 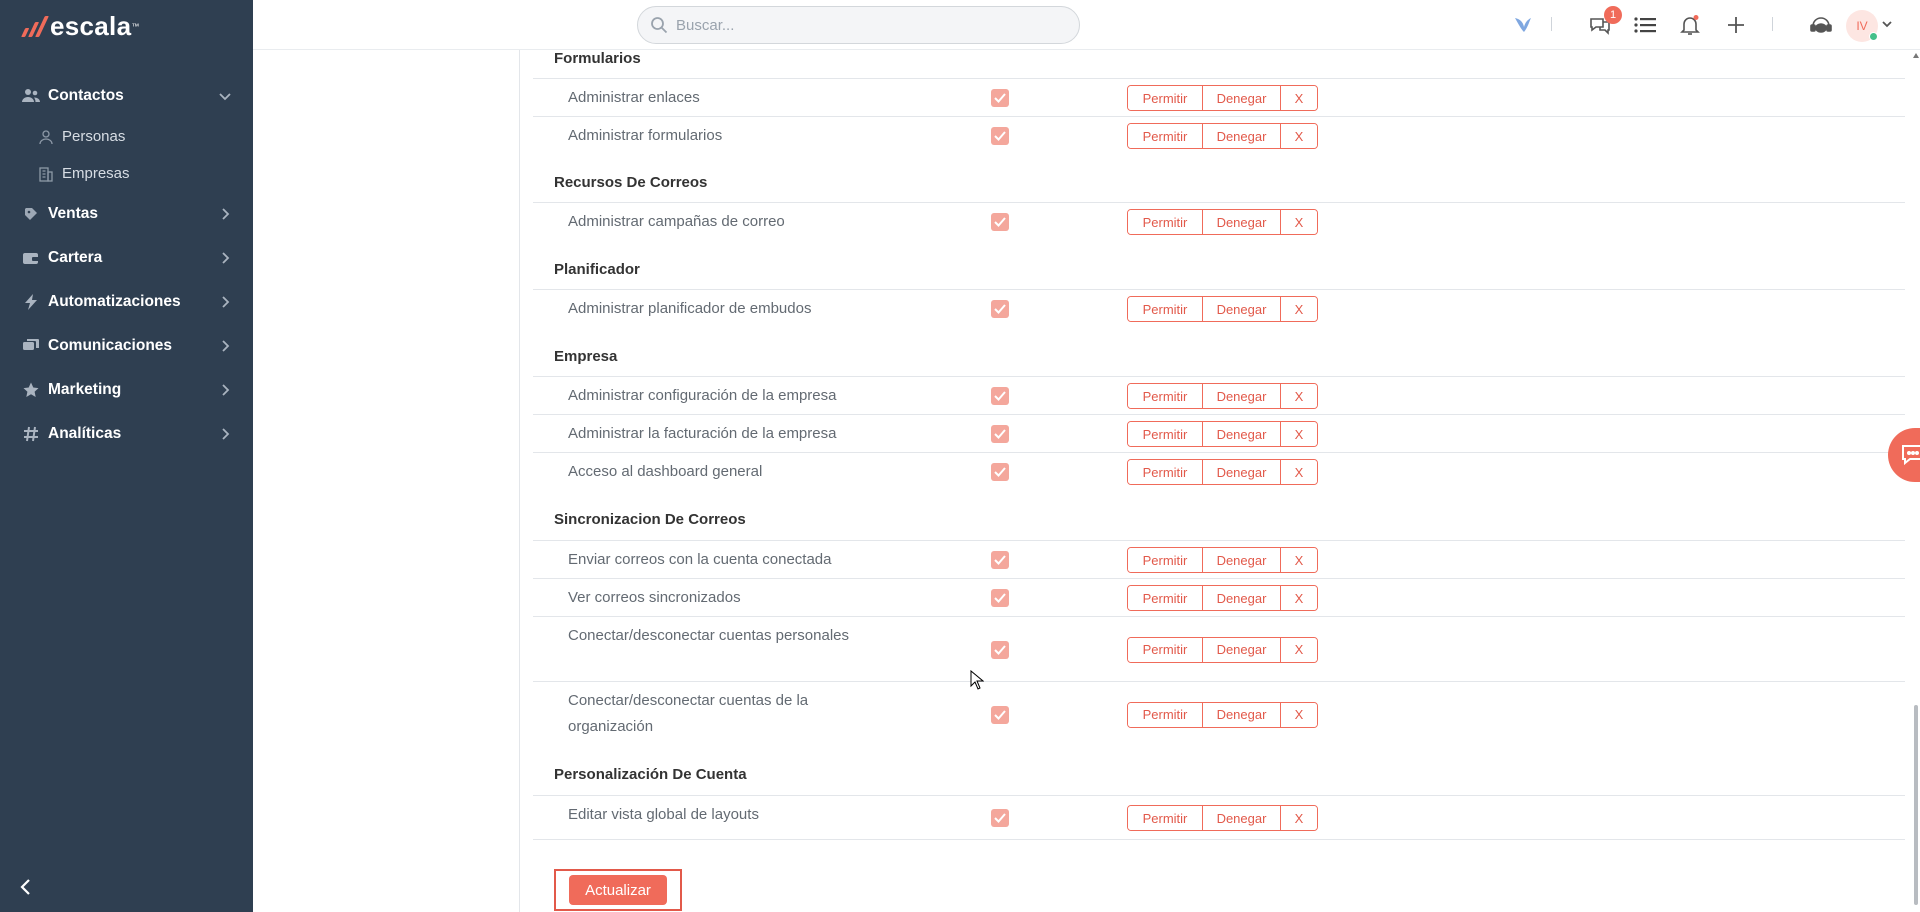 I want to click on chevron-left-icon, so click(x=26, y=887).